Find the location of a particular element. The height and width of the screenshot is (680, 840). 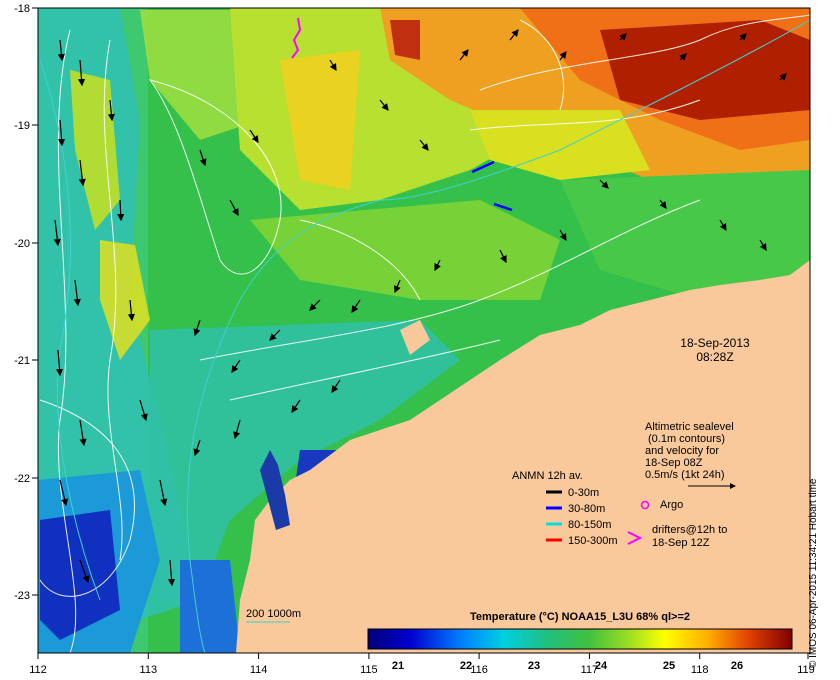

altimetry-line: (0.1m contours) is located at coordinates (686, 439).